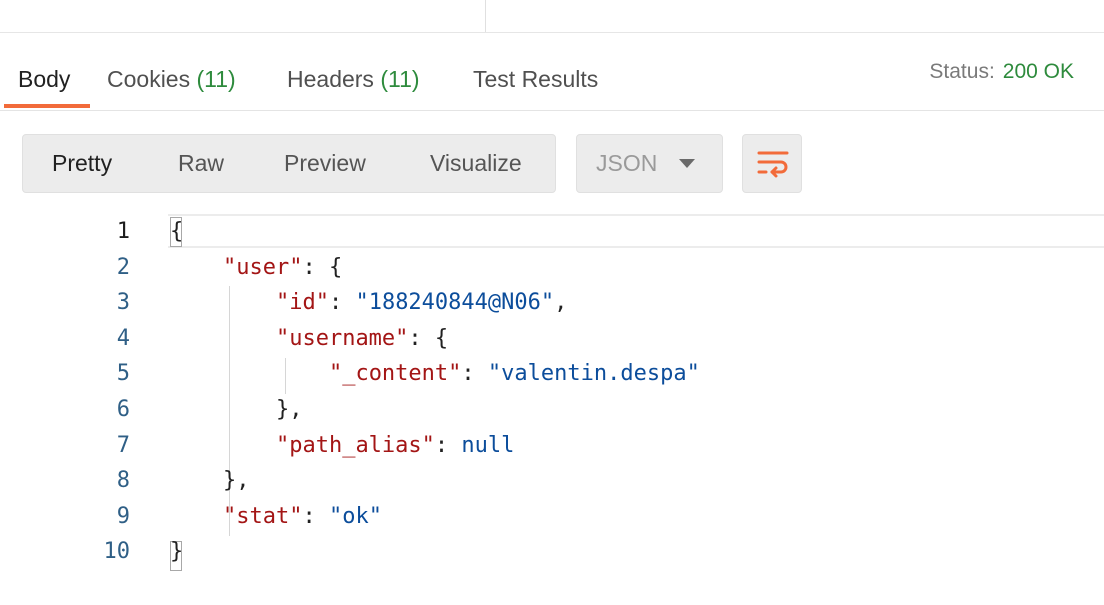 This screenshot has height=605, width=1104. I want to click on line-number: 3, so click(123, 303).